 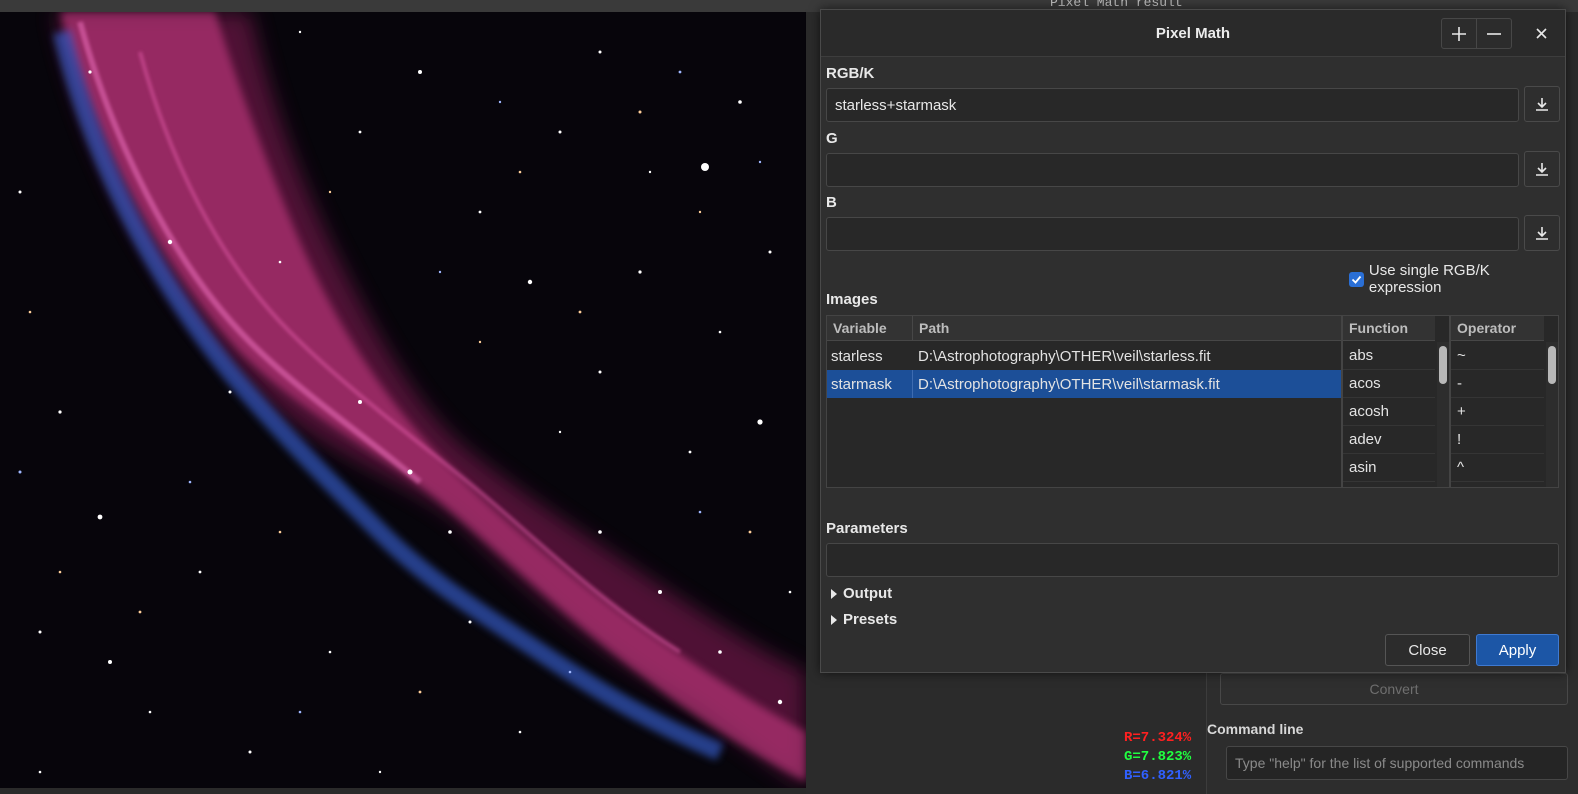 What do you see at coordinates (1172, 234) in the screenshot?
I see `b-expression-field` at bounding box center [1172, 234].